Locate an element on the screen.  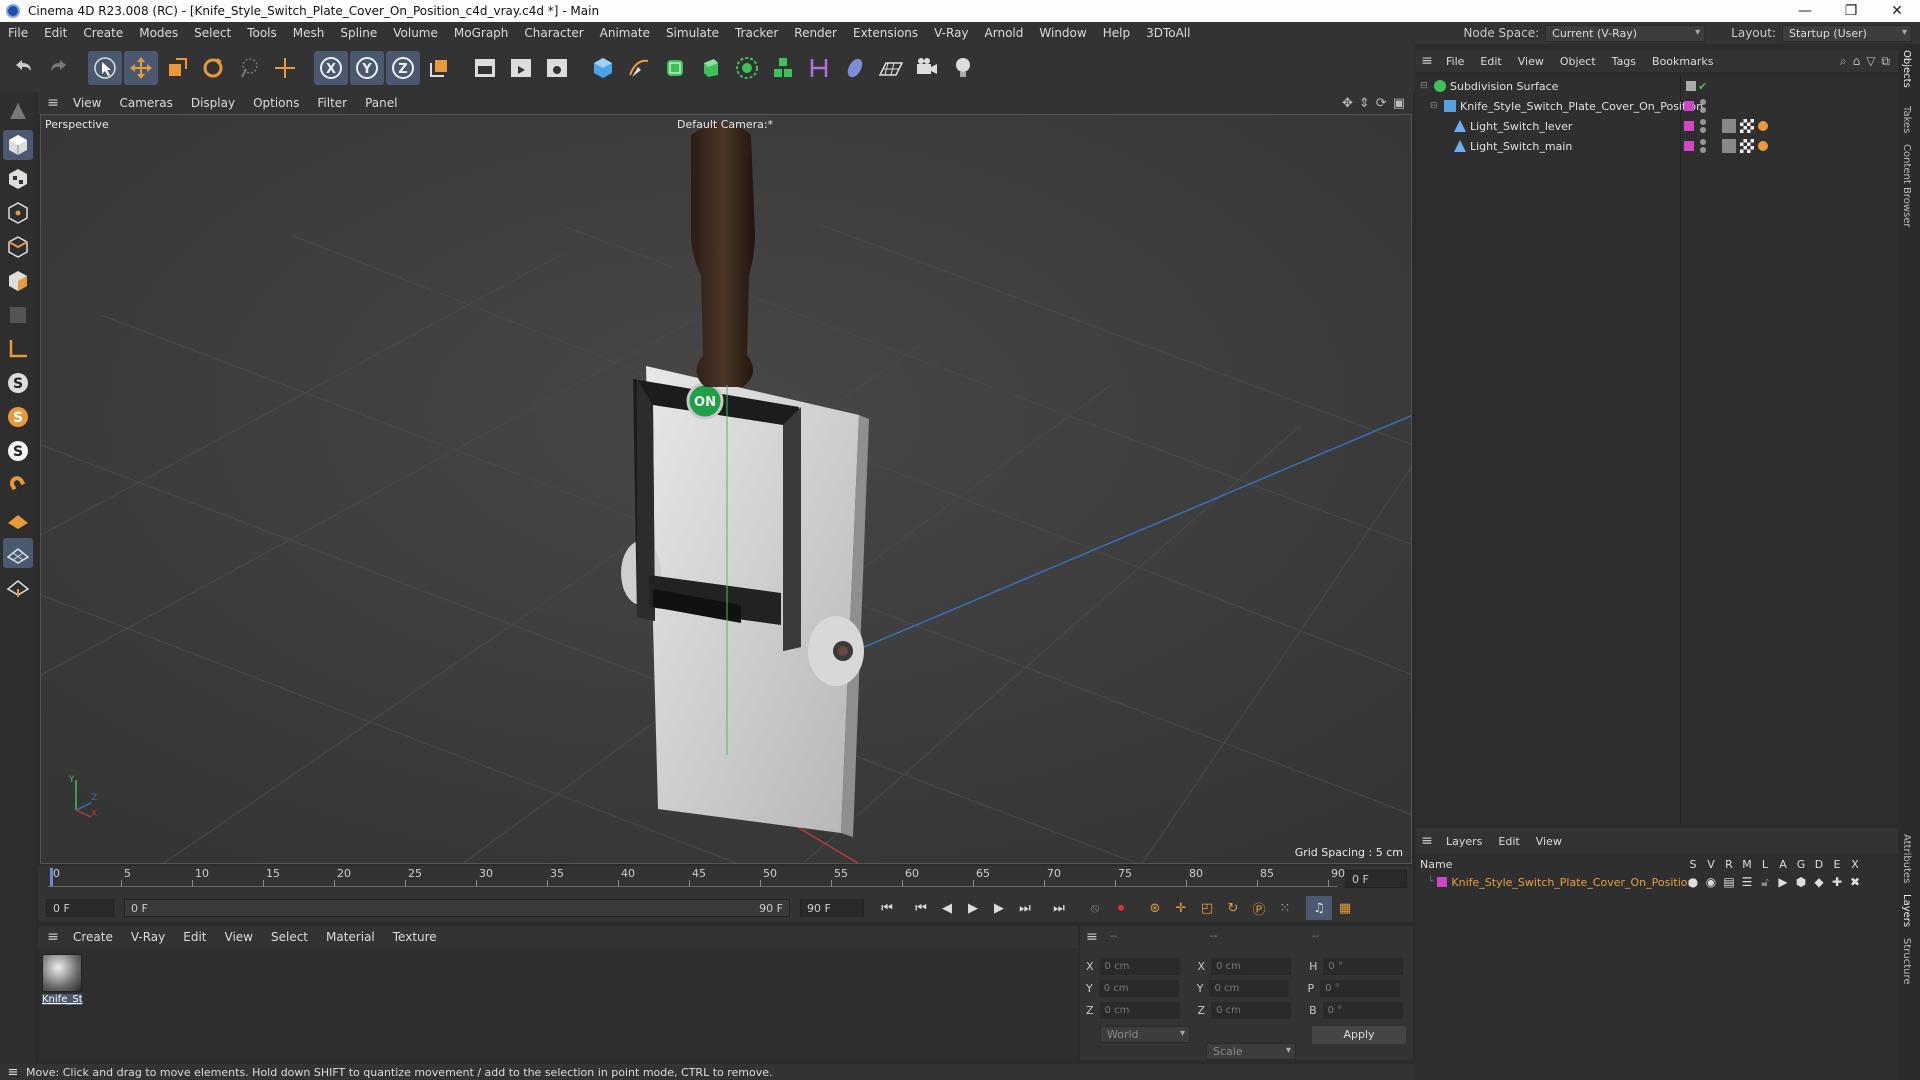
menu-render: Render is located at coordinates (815, 33).